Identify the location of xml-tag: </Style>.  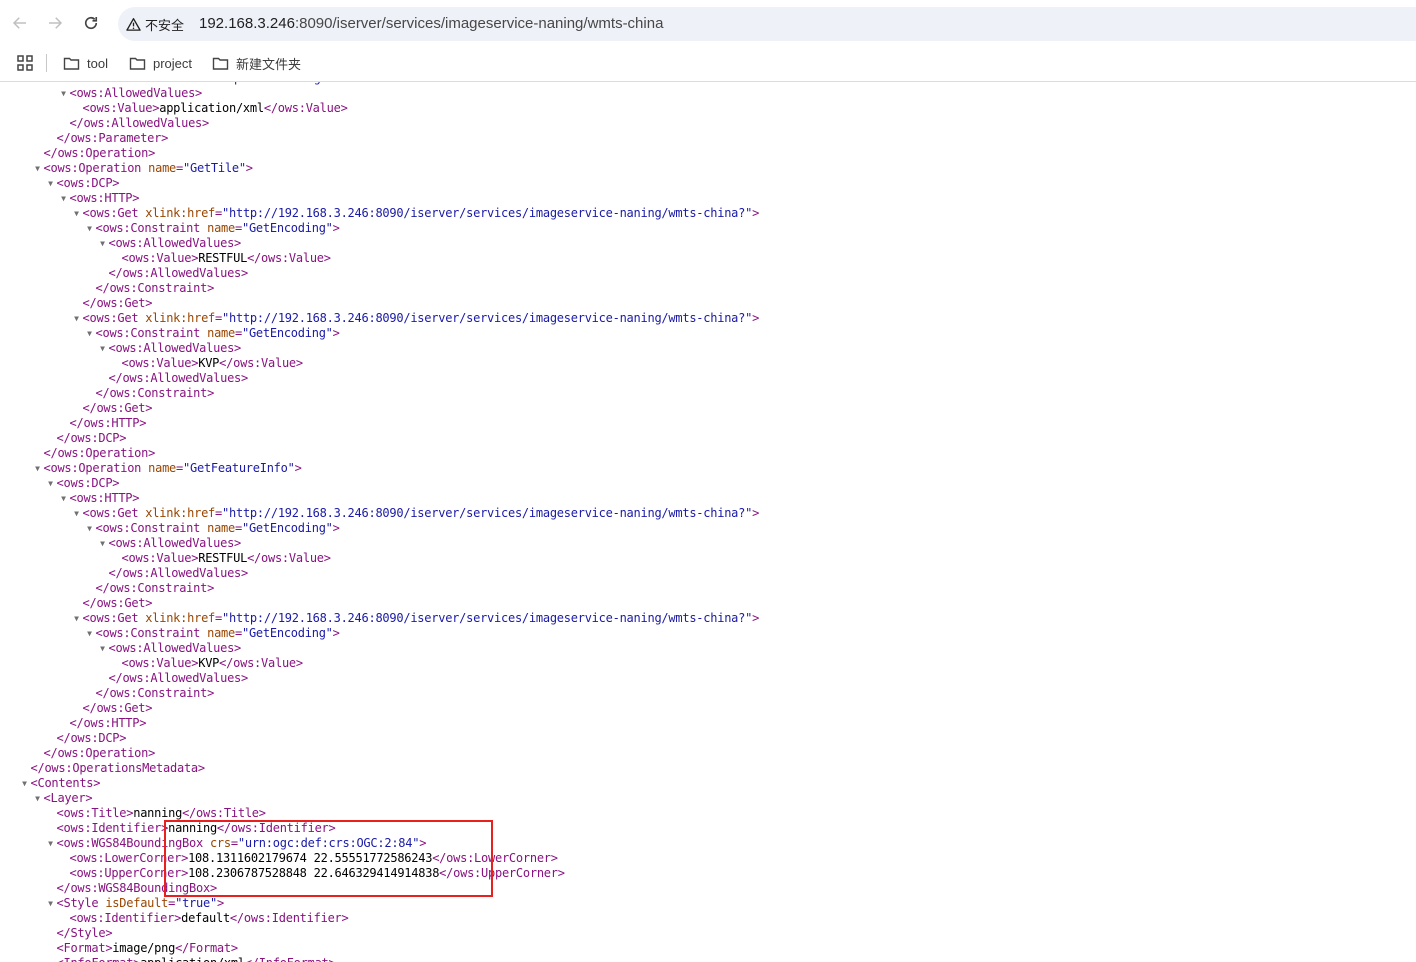
(84, 933).